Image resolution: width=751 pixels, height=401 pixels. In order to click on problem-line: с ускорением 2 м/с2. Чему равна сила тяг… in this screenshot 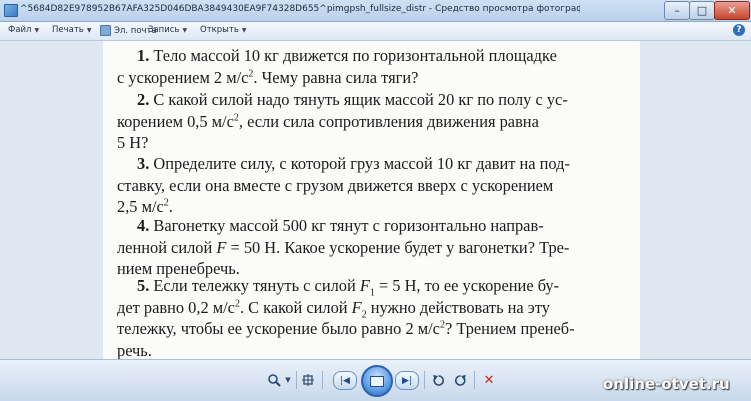, I will do `click(373, 78)`.